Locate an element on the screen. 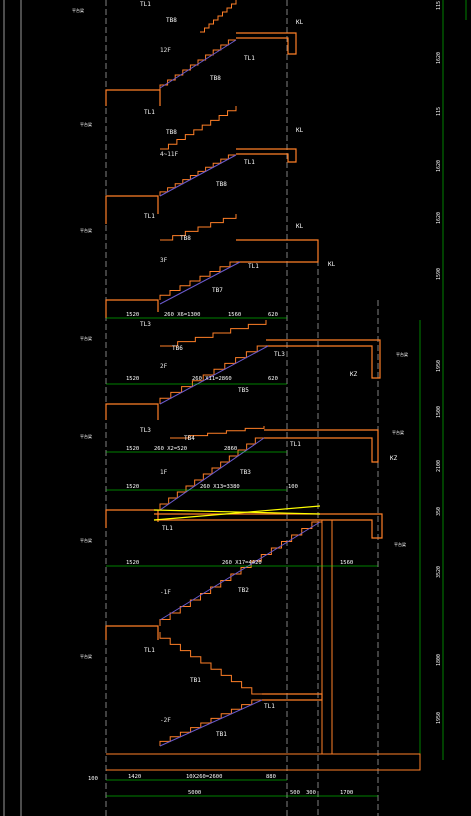 The image size is (471, 816). label-tb7: TB7 is located at coordinates (217, 290).